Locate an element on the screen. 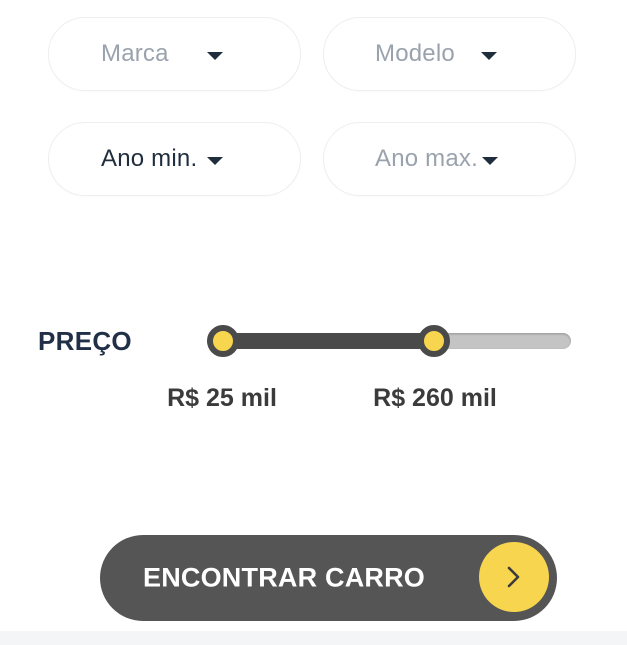 This screenshot has height=645, width=627. price-max-handle is located at coordinates (434, 341).